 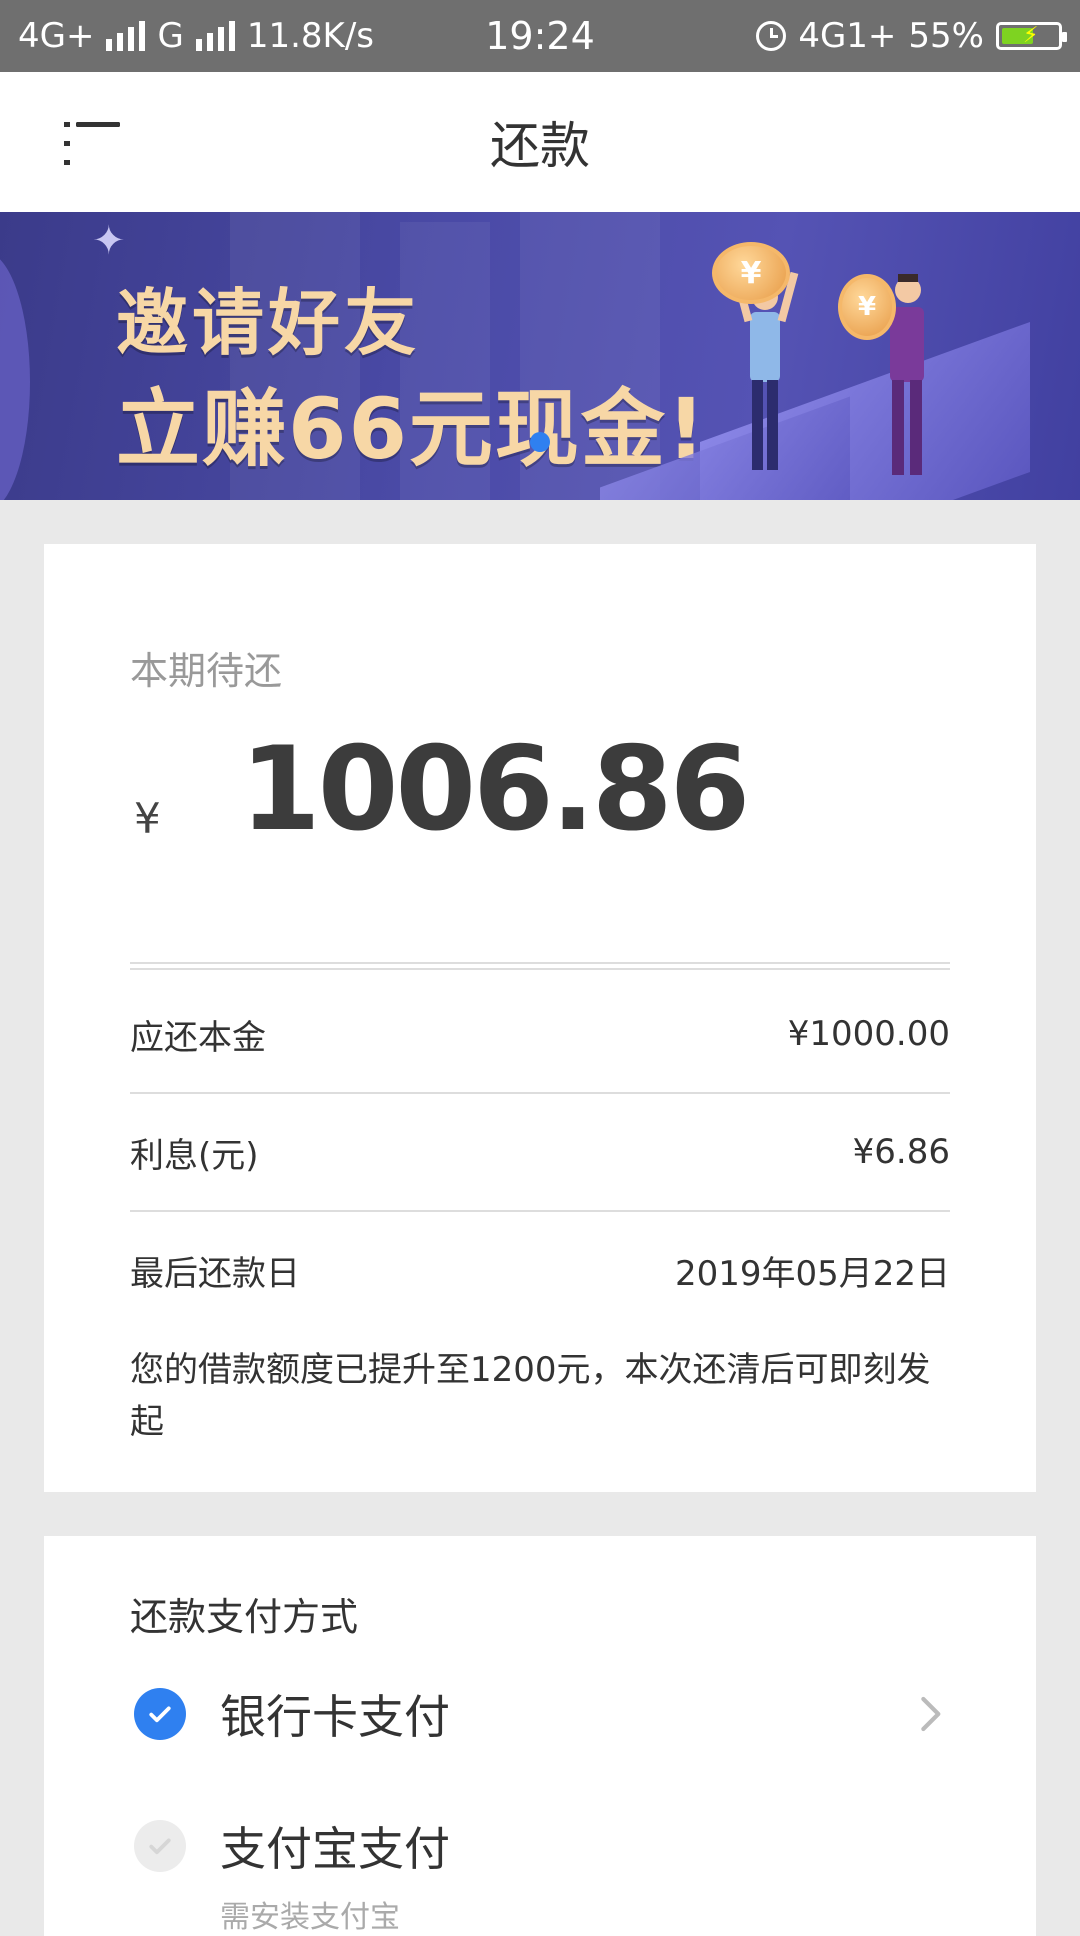 What do you see at coordinates (847, 36) in the screenshot?
I see `network-type-3: 4G1+` at bounding box center [847, 36].